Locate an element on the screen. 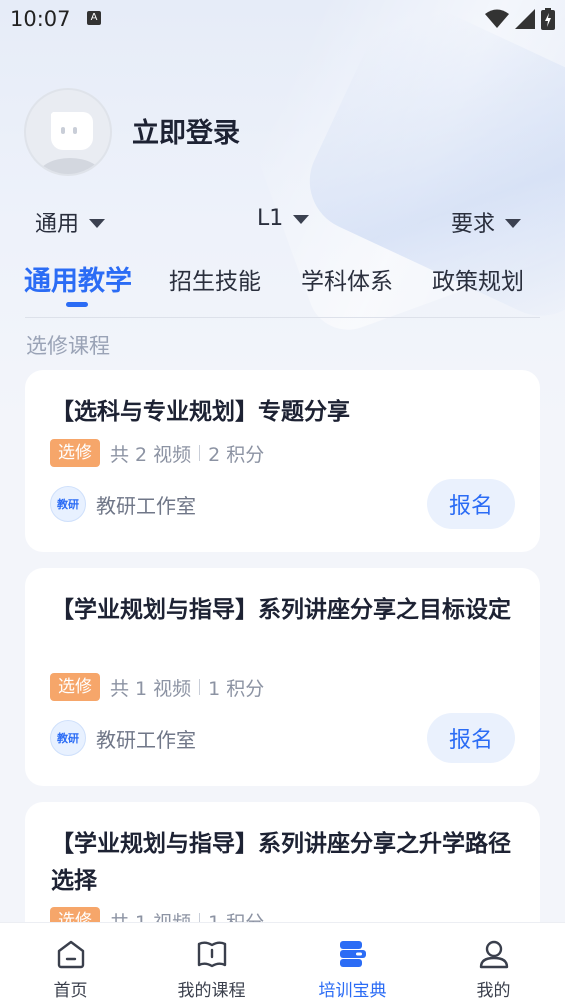  default-avatar-icon is located at coordinates (70, 143).